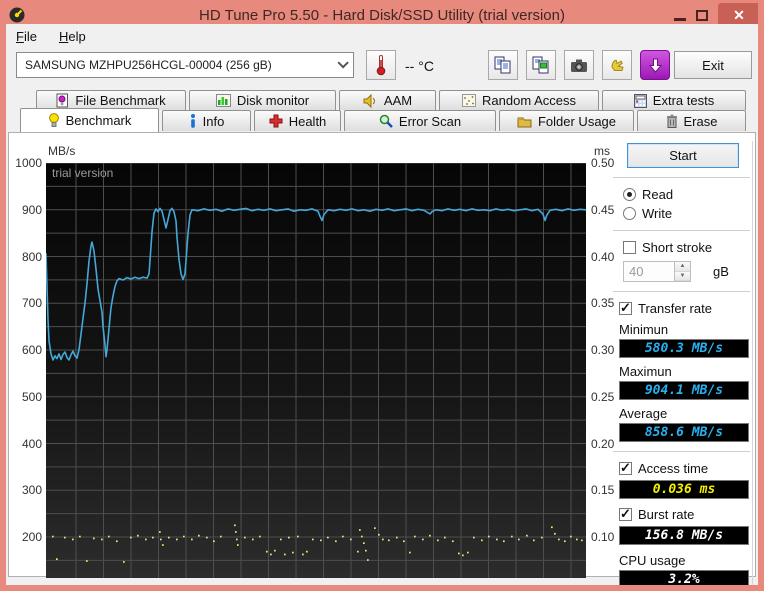  What do you see at coordinates (687, 213) in the screenshot?
I see `write-radio: Write` at bounding box center [687, 213].